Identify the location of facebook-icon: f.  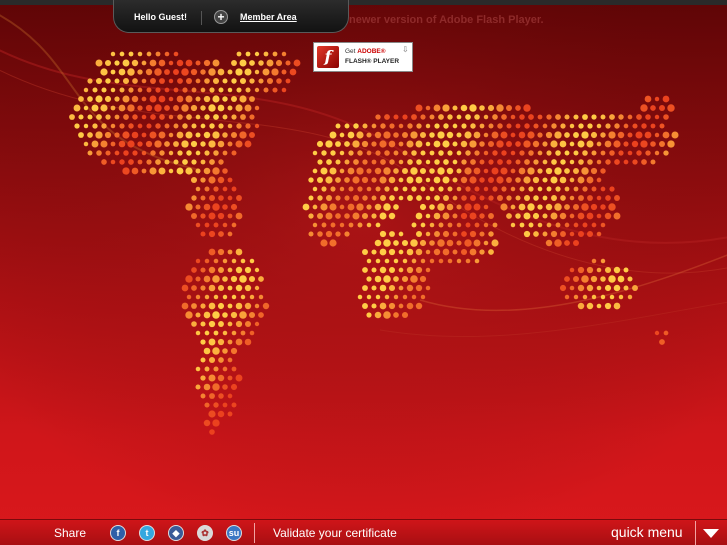
(118, 533).